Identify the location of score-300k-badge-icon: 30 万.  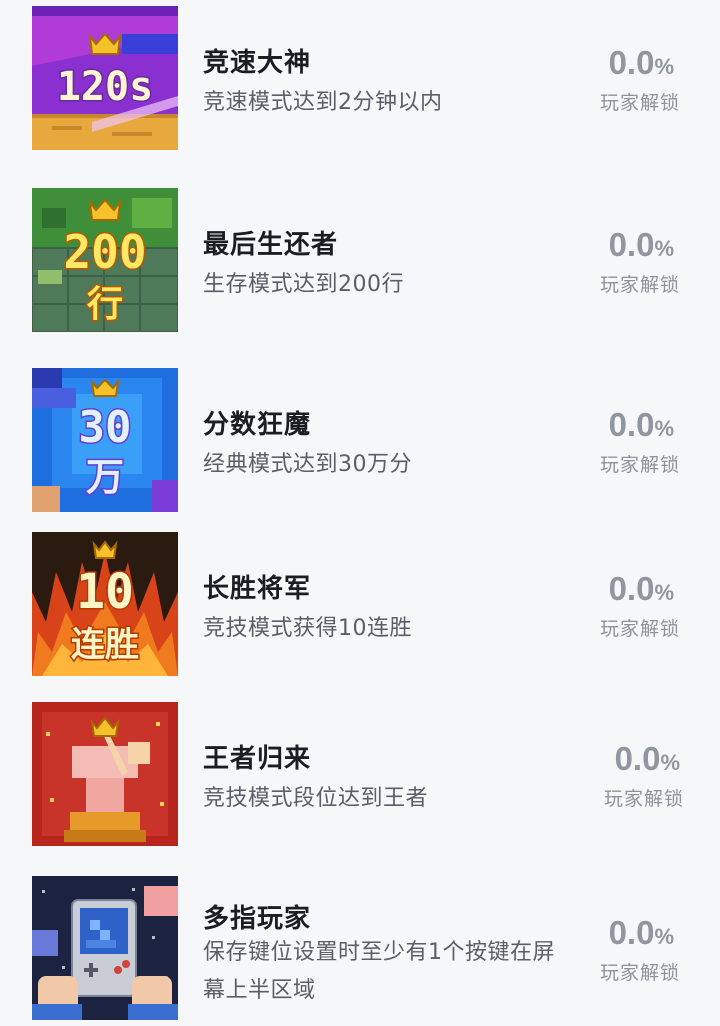
(105, 440).